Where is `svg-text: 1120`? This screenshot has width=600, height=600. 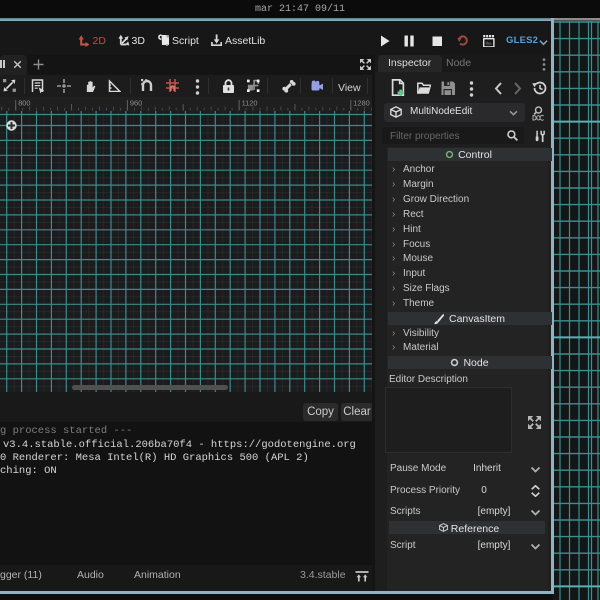
svg-text: 1120 is located at coordinates (250, 103).